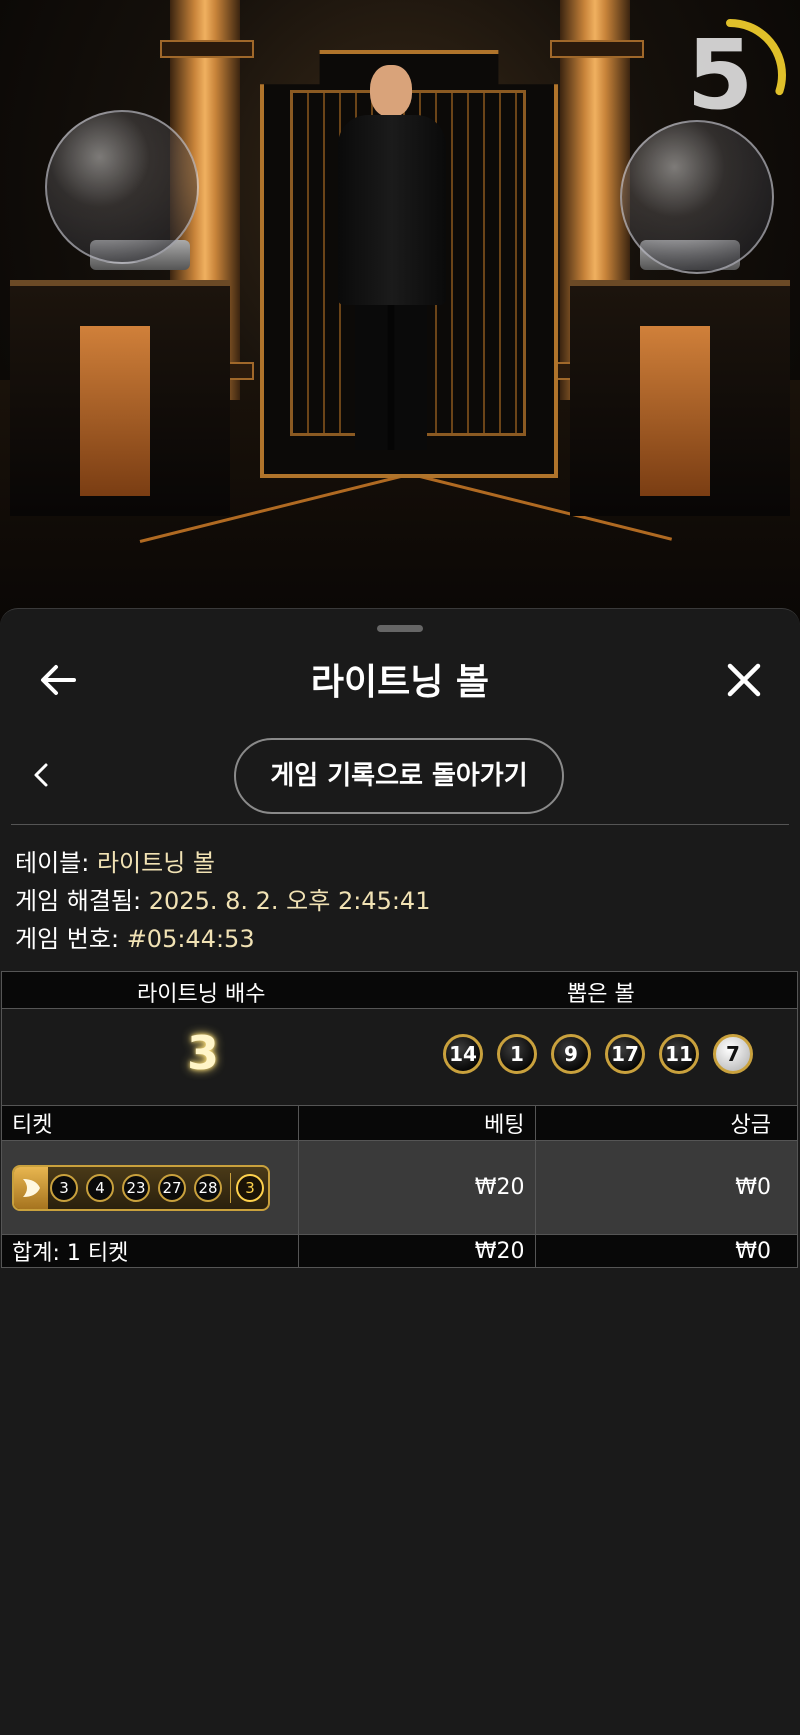  What do you see at coordinates (58, 680) in the screenshot?
I see `back-arrow-icon` at bounding box center [58, 680].